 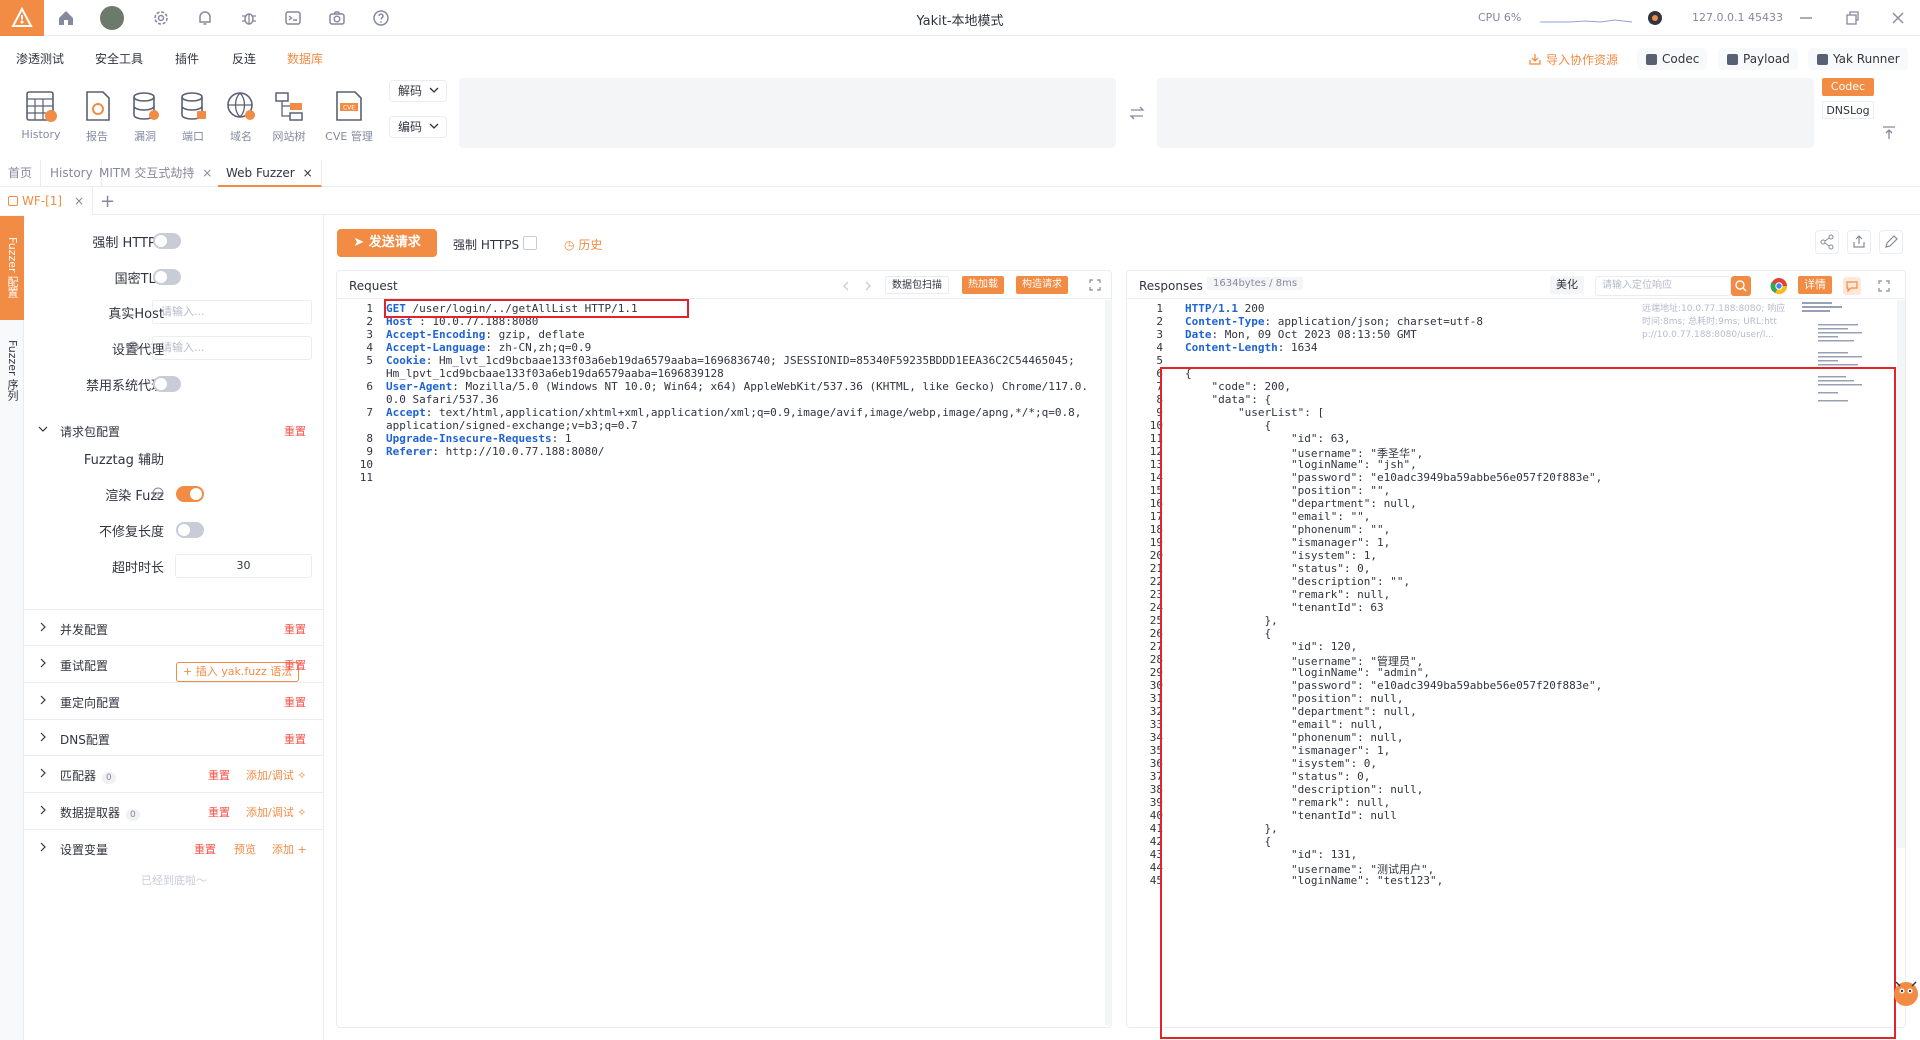 What do you see at coordinates (249, 18) in the screenshot?
I see `bug-icon` at bounding box center [249, 18].